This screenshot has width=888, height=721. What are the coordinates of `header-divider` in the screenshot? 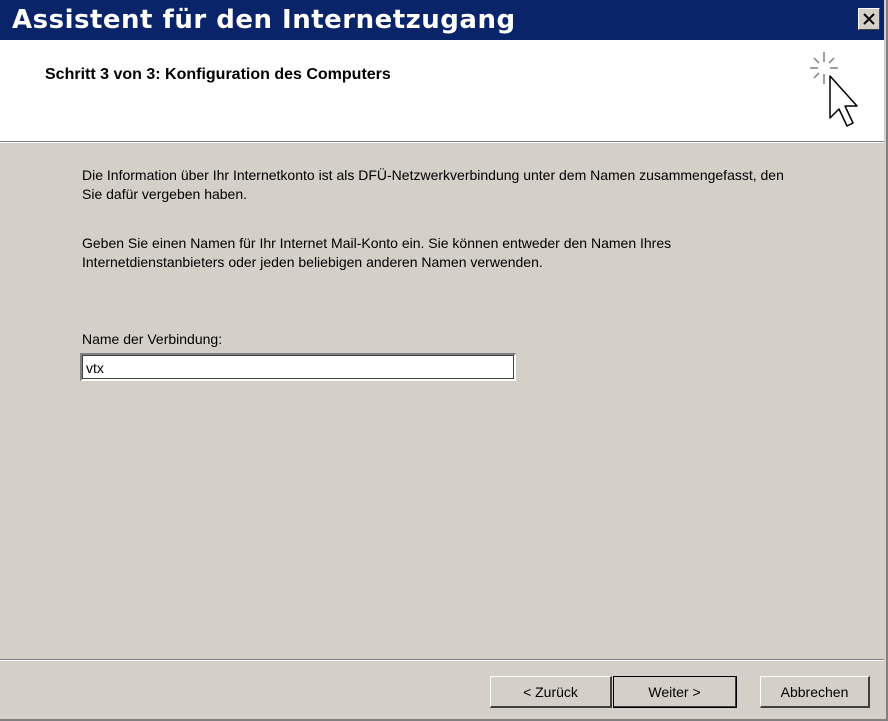 It's located at (442, 142).